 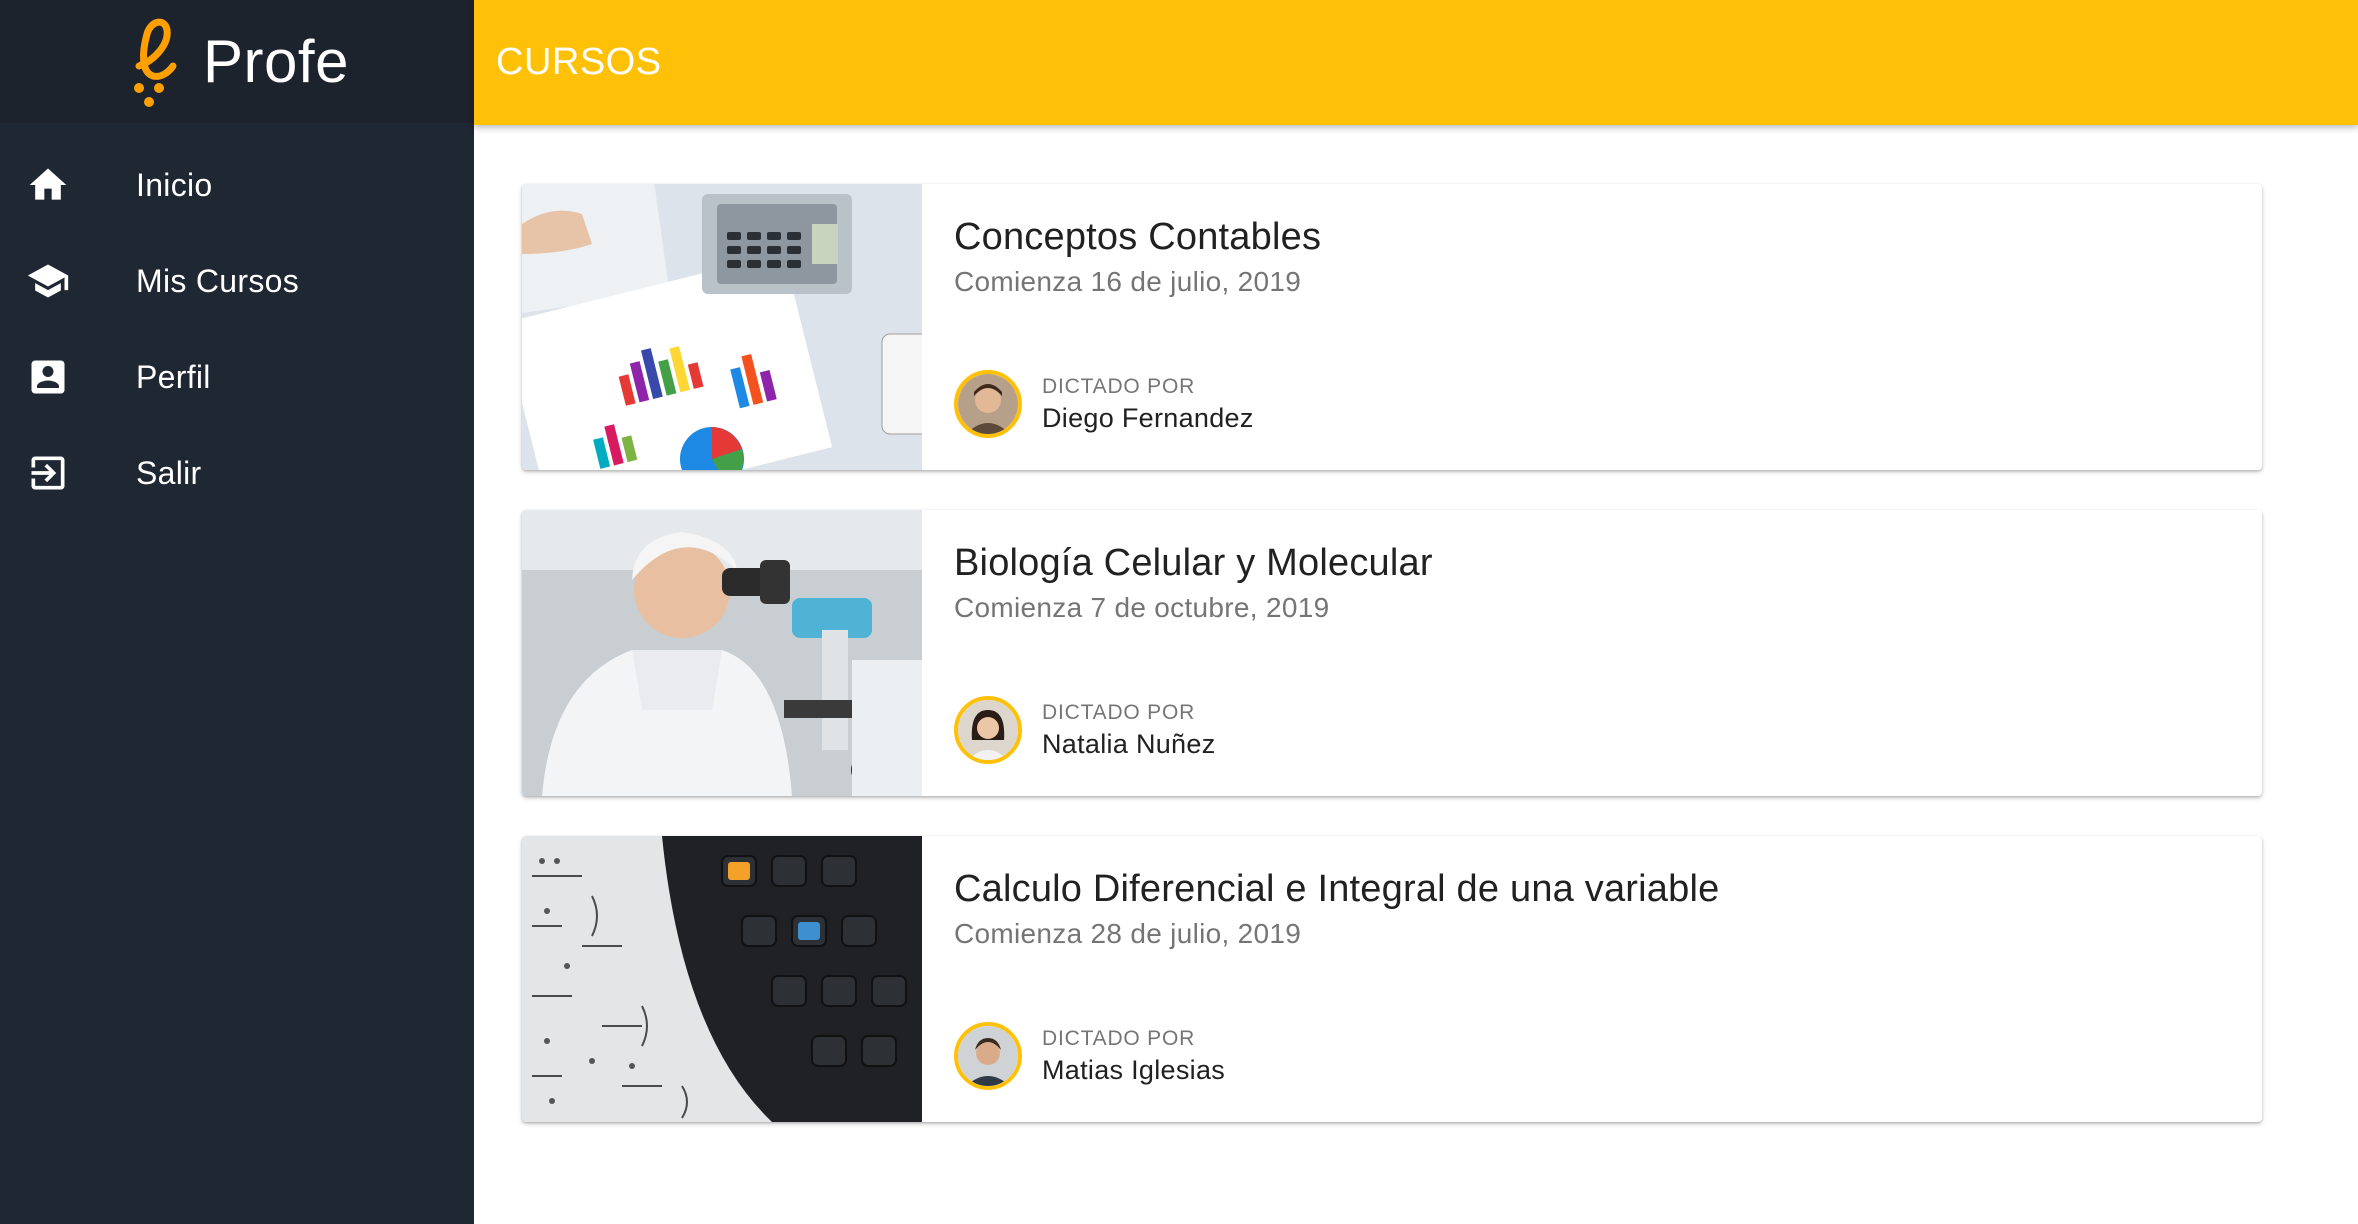 What do you see at coordinates (1193, 563) in the screenshot?
I see `course-title: Biología Celular y Molecular` at bounding box center [1193, 563].